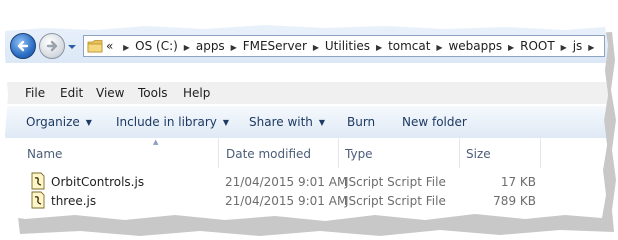 This screenshot has height=240, width=618. Describe the element at coordinates (518, 182) in the screenshot. I see `file-size: 17 KB` at that location.